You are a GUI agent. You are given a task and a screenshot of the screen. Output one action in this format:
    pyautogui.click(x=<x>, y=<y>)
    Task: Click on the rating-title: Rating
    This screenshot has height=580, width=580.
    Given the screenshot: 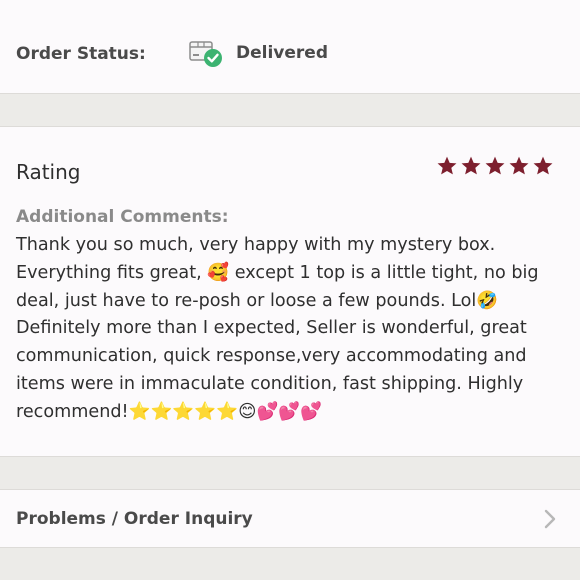 What is the action you would take?
    pyautogui.click(x=48, y=172)
    